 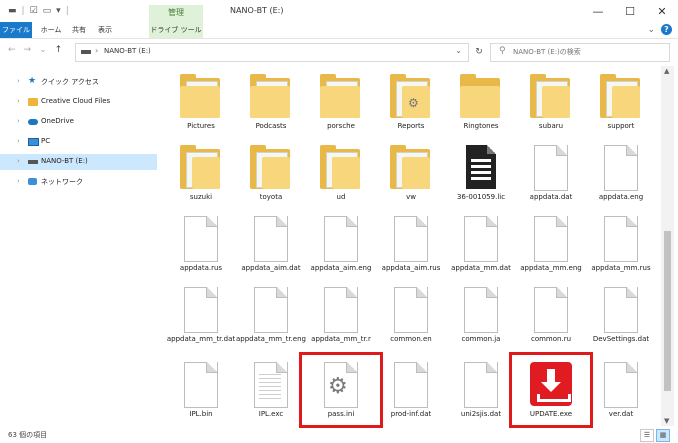 I want to click on file-name: common.ru, so click(x=551, y=339).